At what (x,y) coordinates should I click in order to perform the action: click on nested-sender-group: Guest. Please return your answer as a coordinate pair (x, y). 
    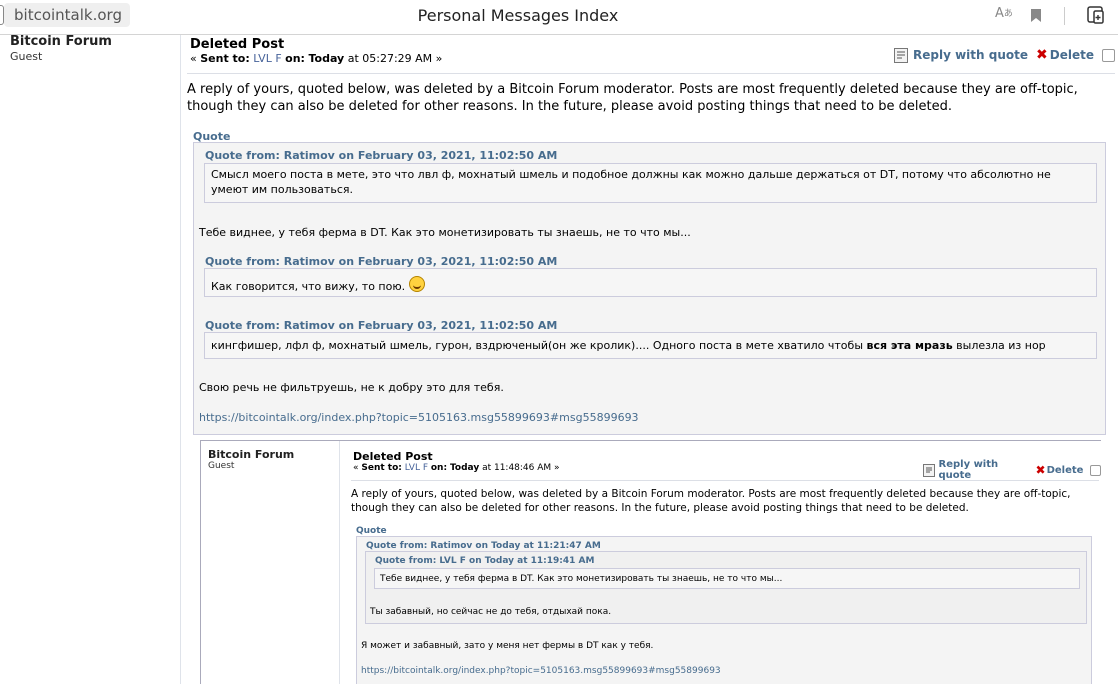
    Looking at the image, I should click on (221, 466).